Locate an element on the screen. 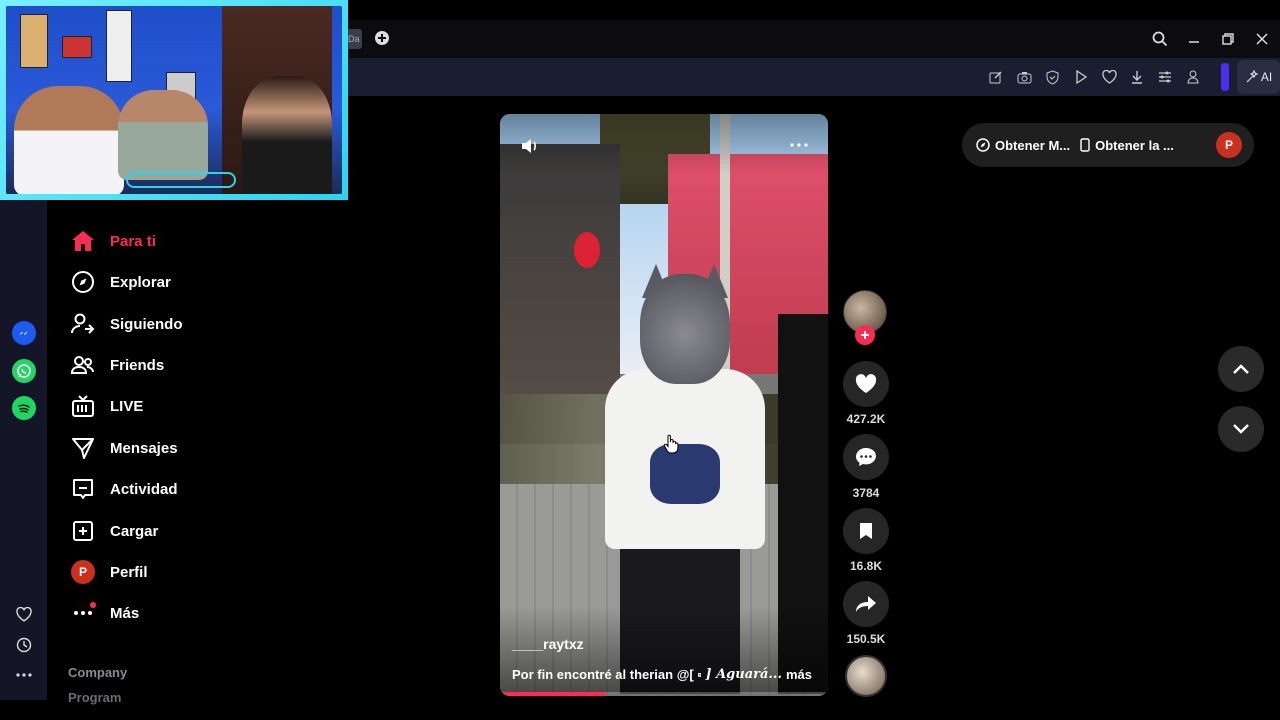 This screenshot has width=1280, height=720. upload-icon is located at coordinates (83, 531).